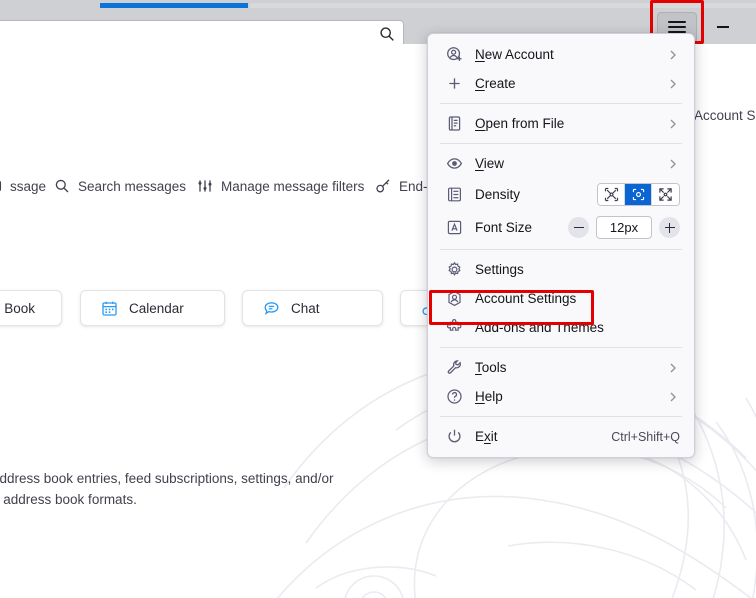  What do you see at coordinates (454, 396) in the screenshot?
I see `help-icon` at bounding box center [454, 396].